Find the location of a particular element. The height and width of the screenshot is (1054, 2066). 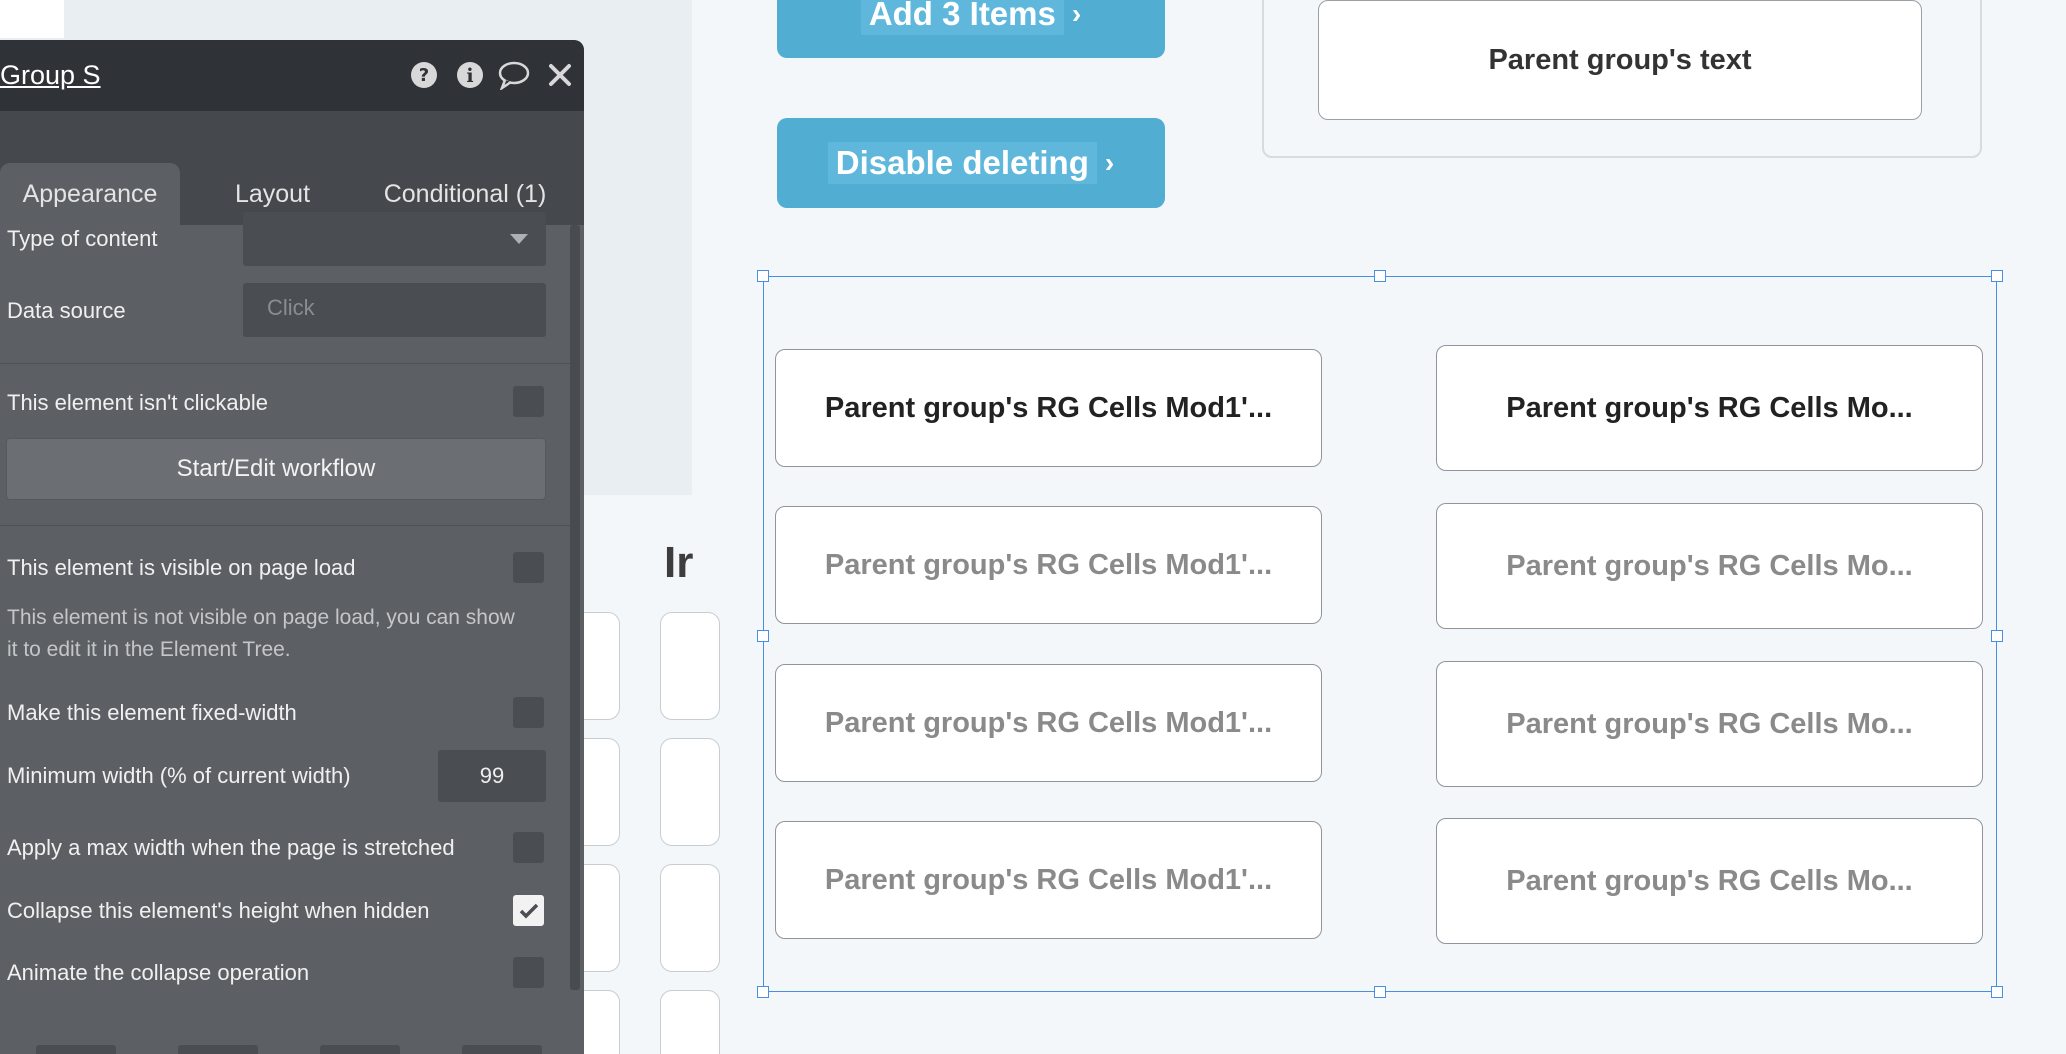

editor-header: Group S ? i is located at coordinates (292, 75).